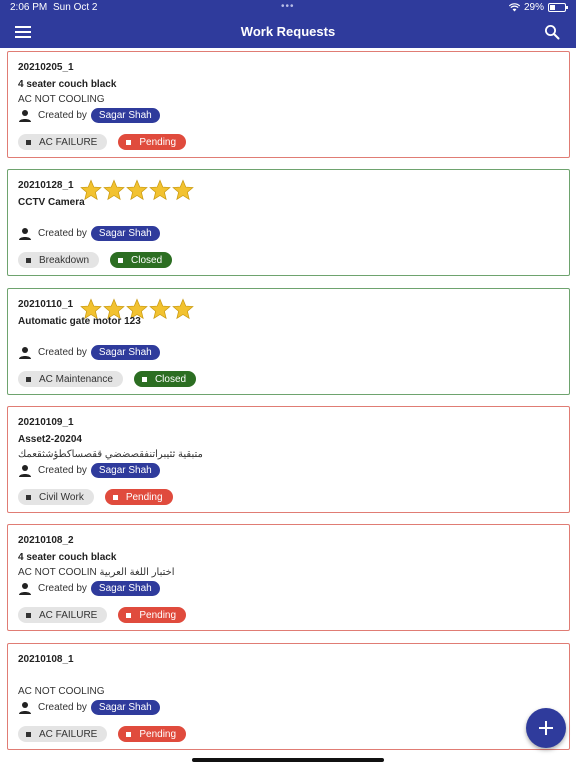 The image size is (576, 768). Describe the element at coordinates (79, 321) in the screenshot. I see `asset-name: Automatic gate motor 123` at that location.